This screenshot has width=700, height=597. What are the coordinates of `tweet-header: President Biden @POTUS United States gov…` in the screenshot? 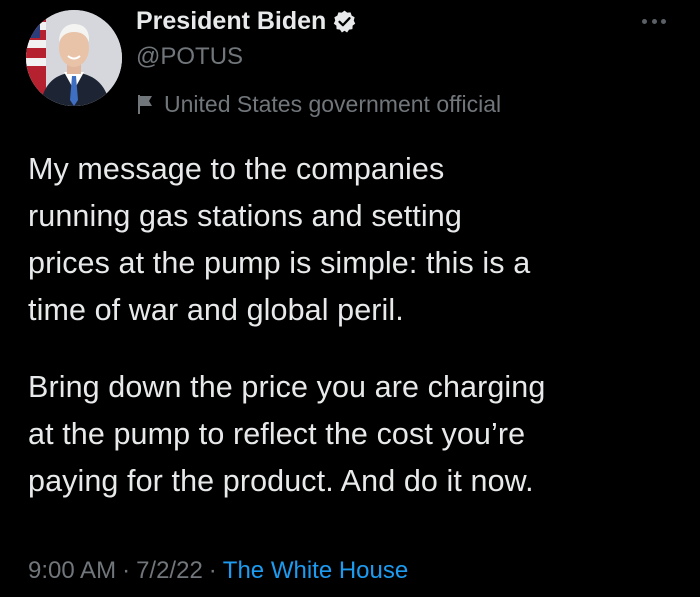 It's located at (318, 61).